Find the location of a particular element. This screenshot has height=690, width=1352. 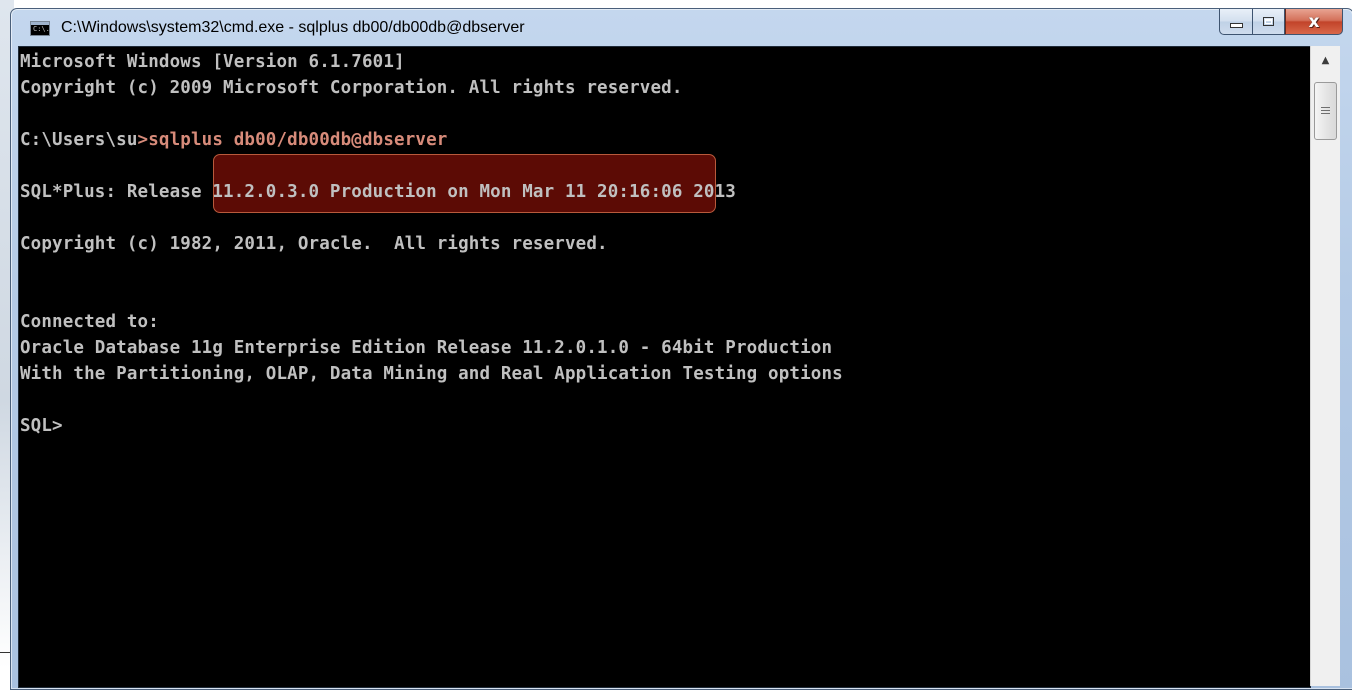

console-prompt-line: C:\Users\su>sqlplus db00/db00db@dbserver is located at coordinates (431, 140).